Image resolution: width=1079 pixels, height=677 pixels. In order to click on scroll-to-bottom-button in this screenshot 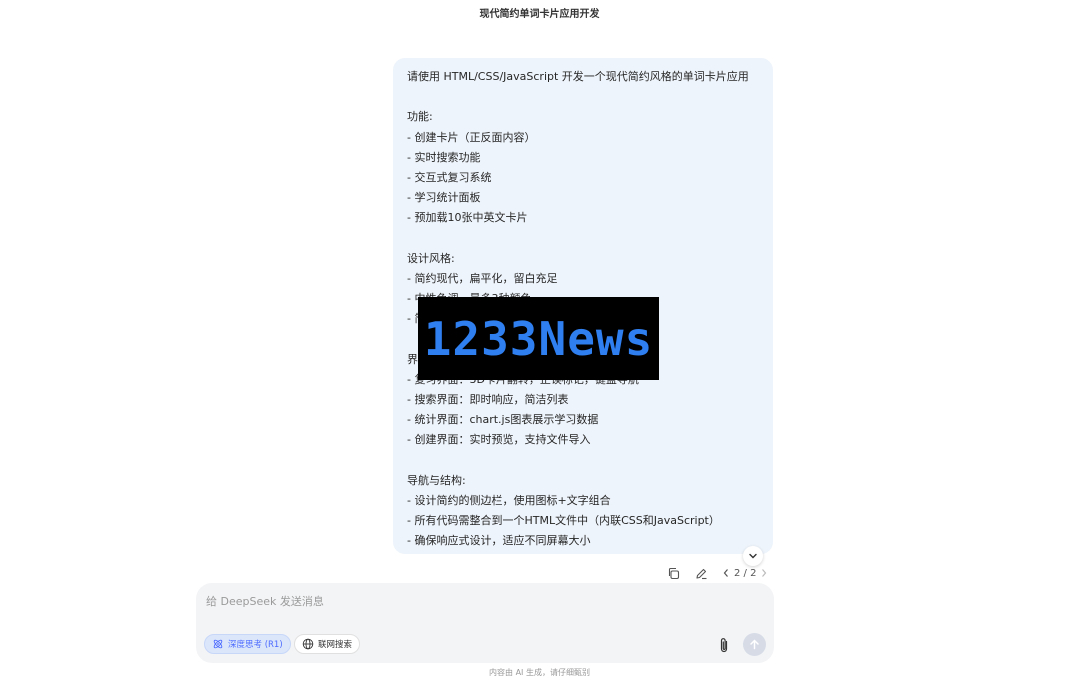, I will do `click(753, 556)`.